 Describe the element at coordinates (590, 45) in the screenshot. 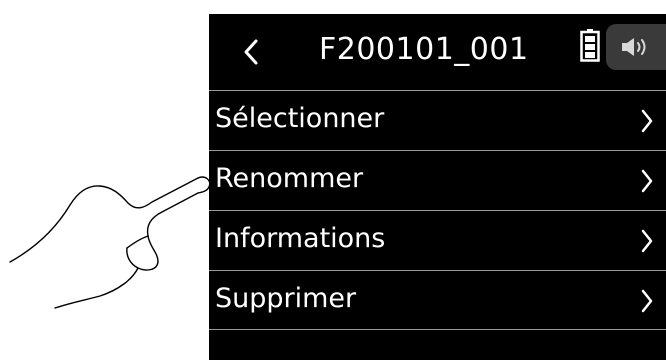

I see `battery-icon` at that location.